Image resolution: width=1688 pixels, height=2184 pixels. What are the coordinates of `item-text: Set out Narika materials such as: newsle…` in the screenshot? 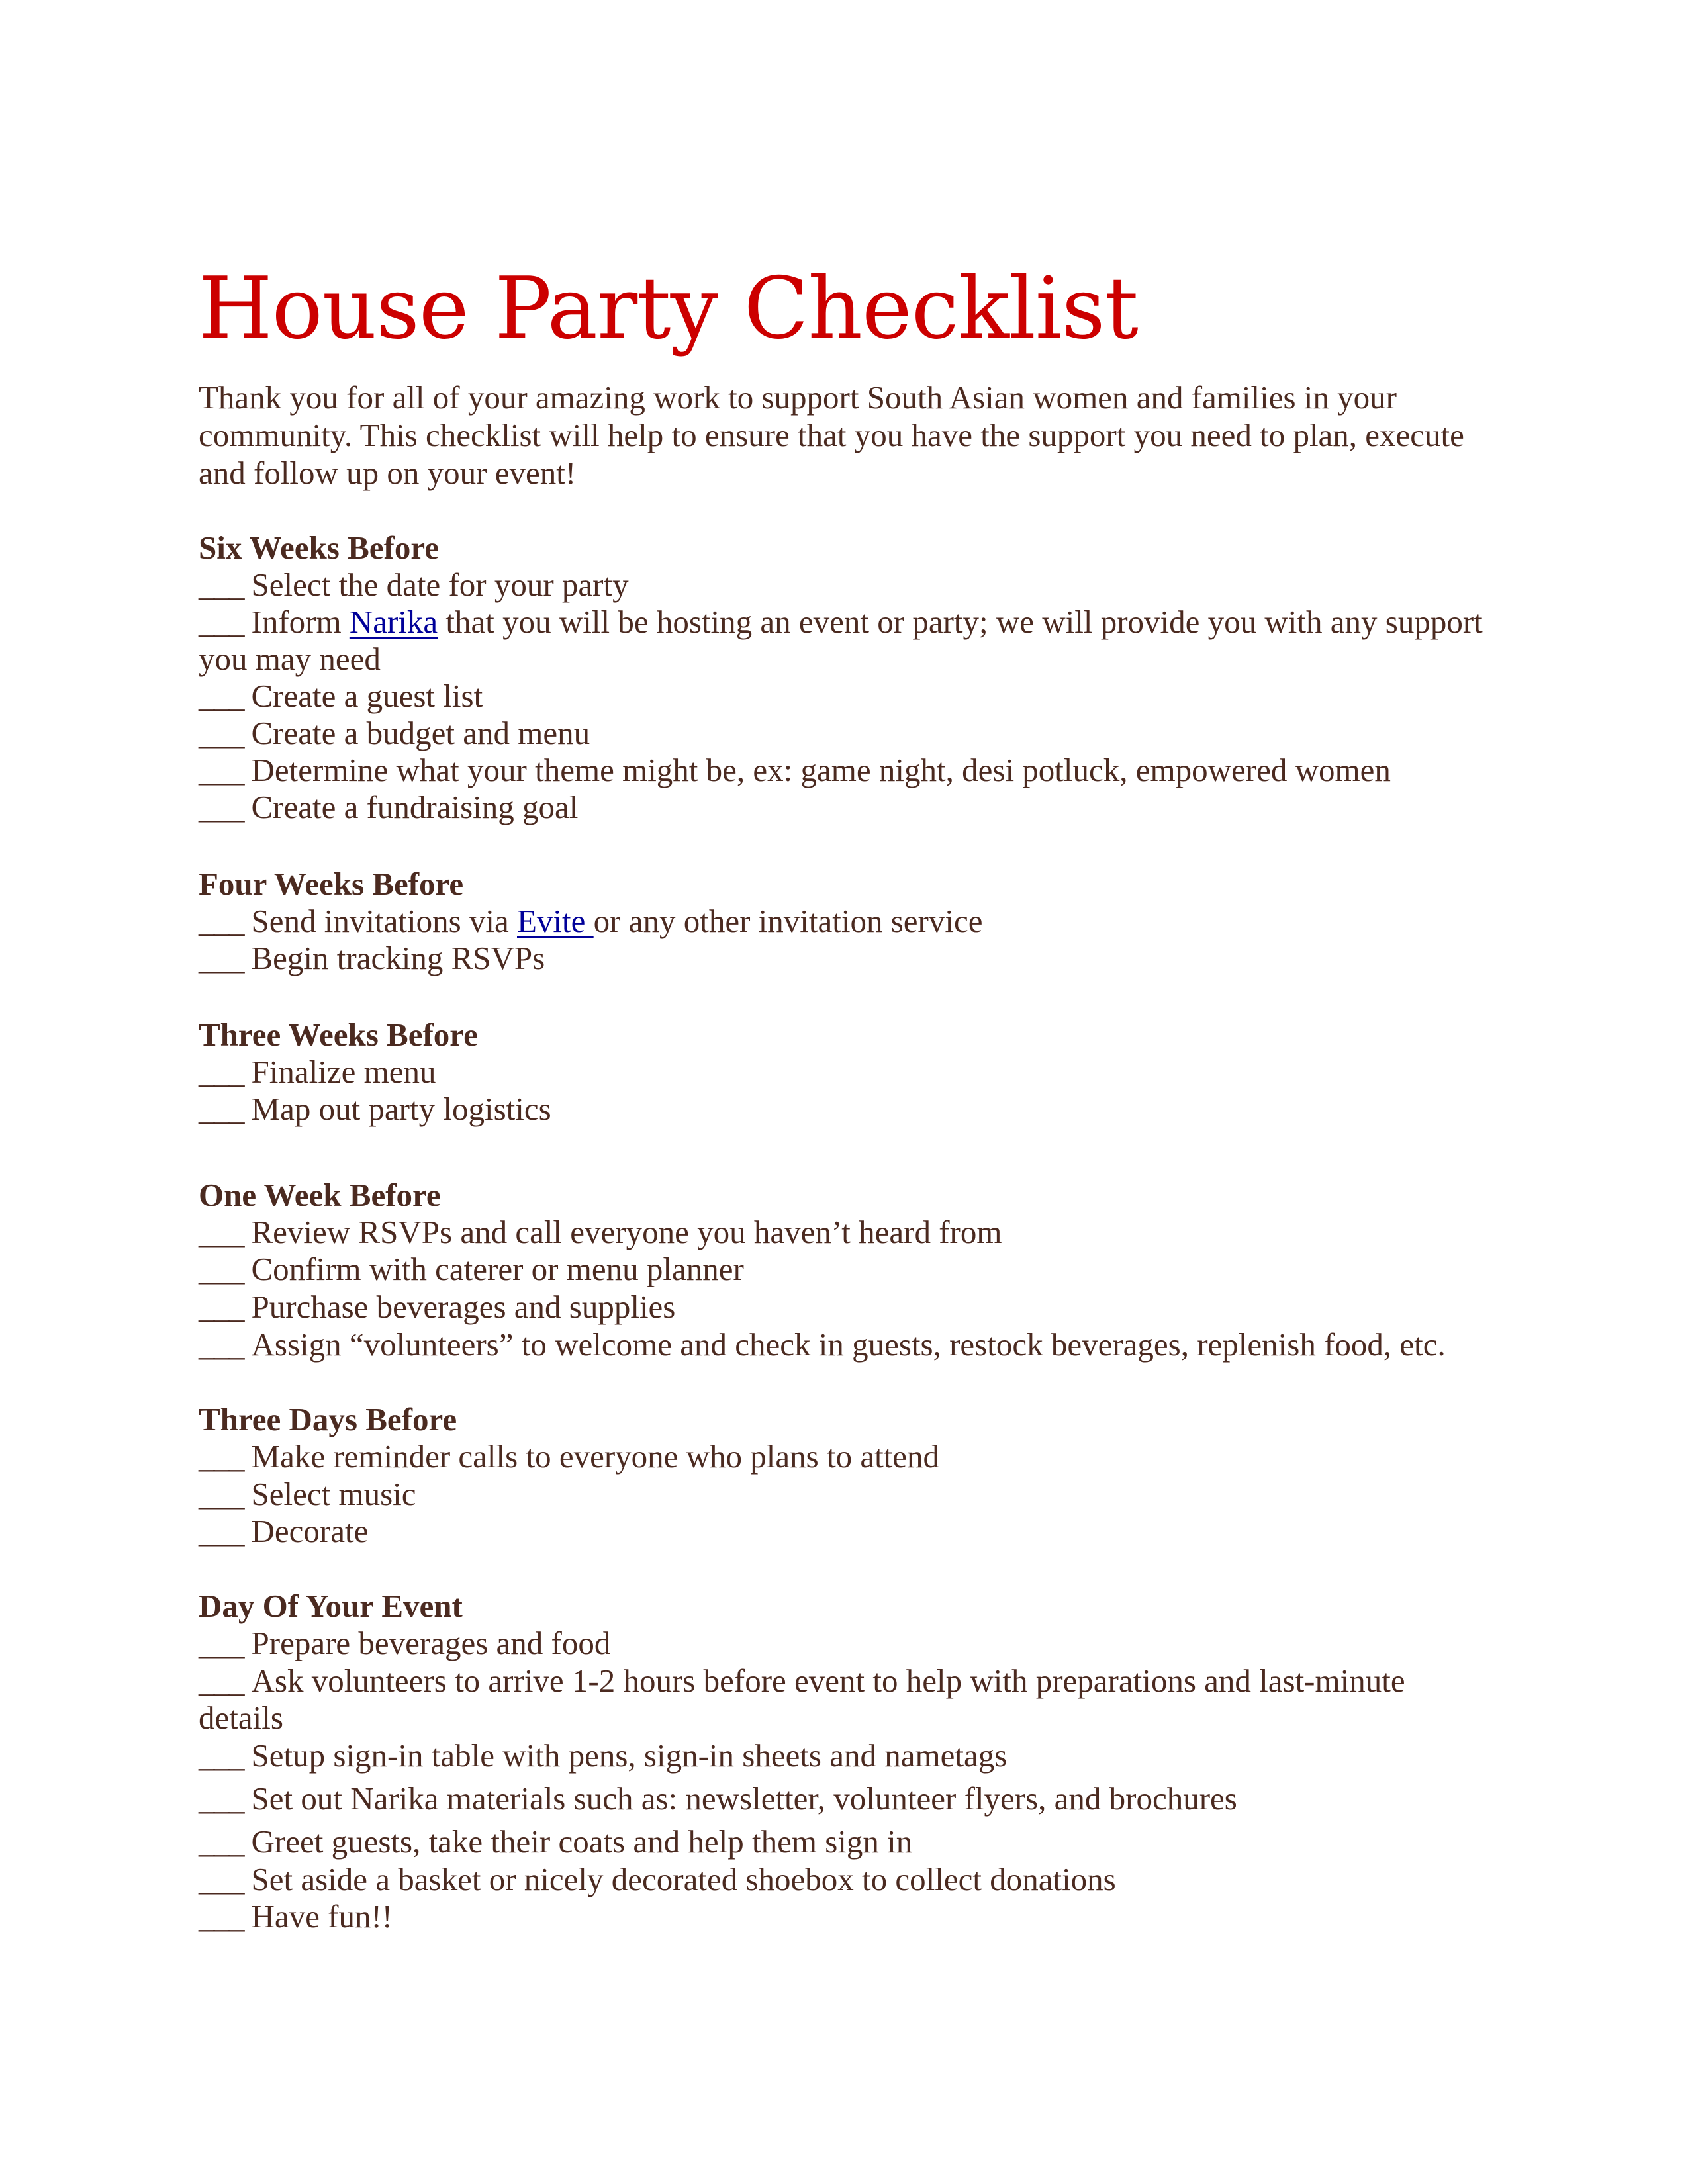 It's located at (744, 1798).